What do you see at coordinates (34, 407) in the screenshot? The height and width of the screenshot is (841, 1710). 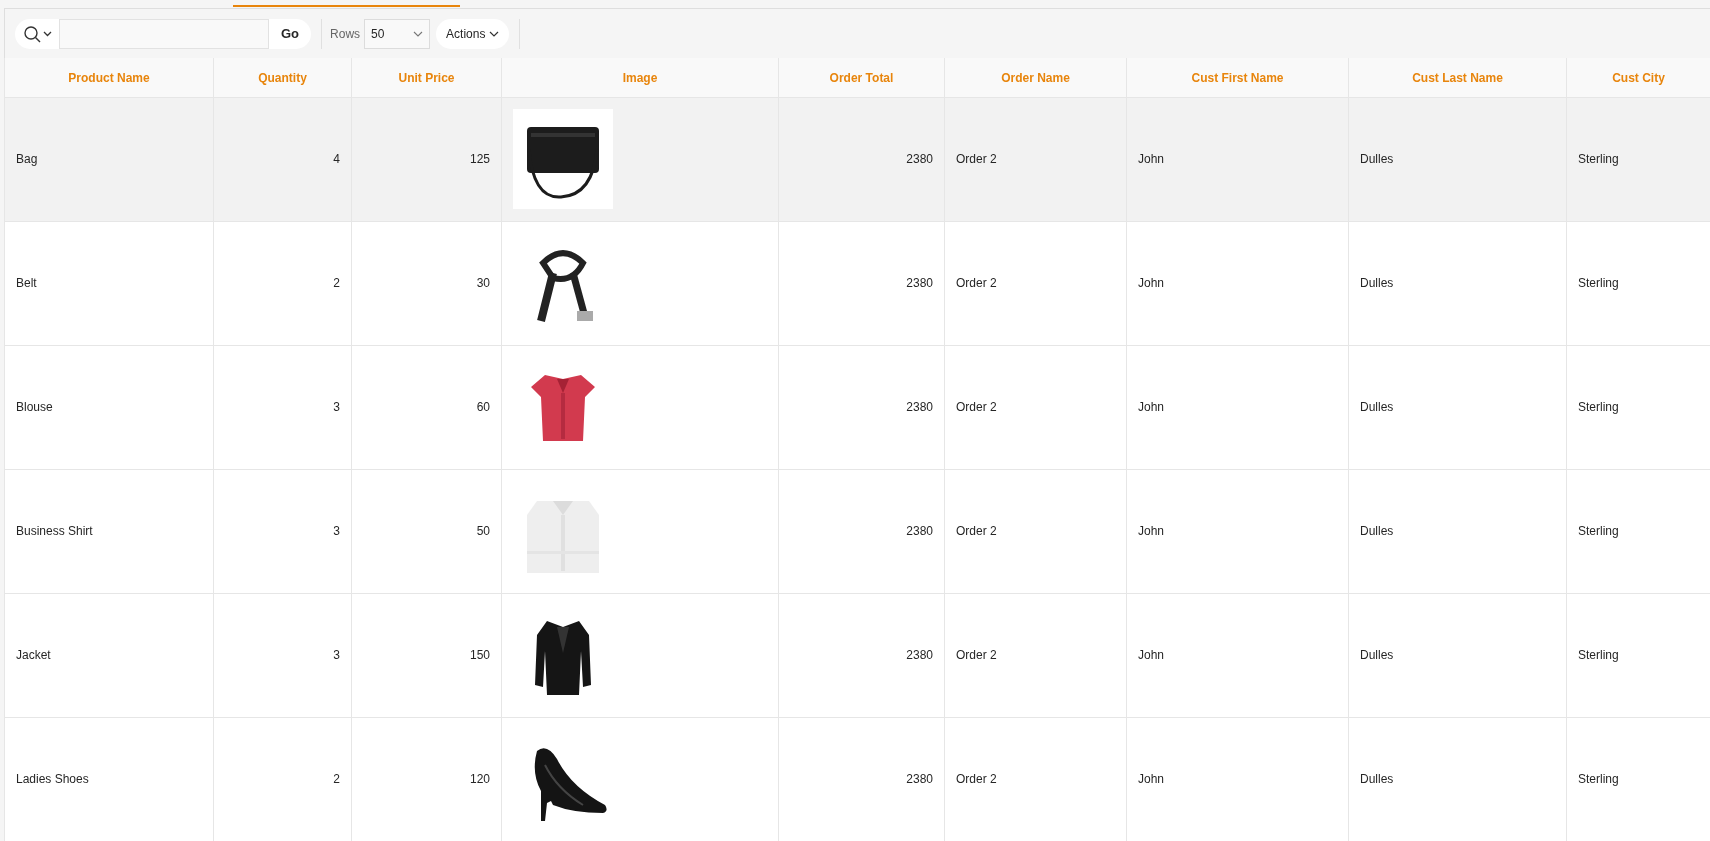 I see `table-cell: Blouse` at bounding box center [34, 407].